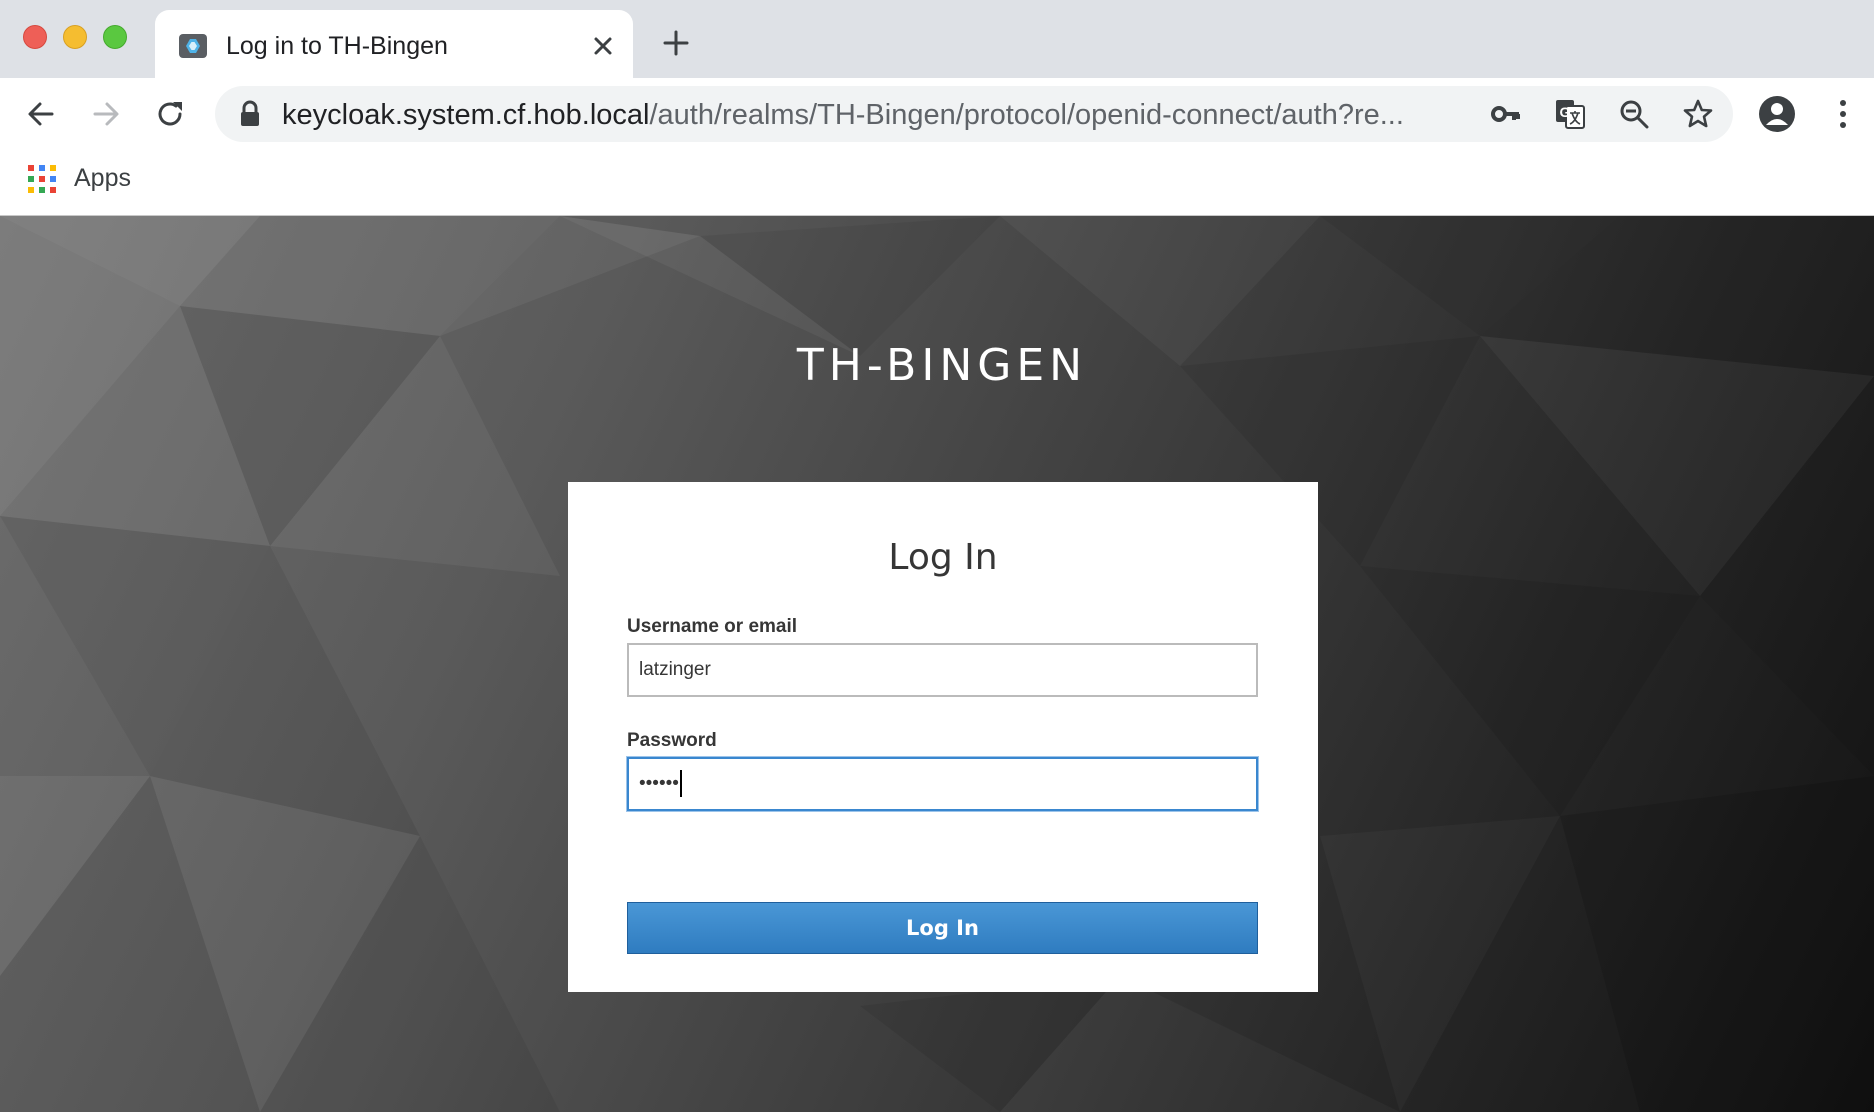 The image size is (1874, 1112). I want to click on apps-bookmark: Apps, so click(102, 178).